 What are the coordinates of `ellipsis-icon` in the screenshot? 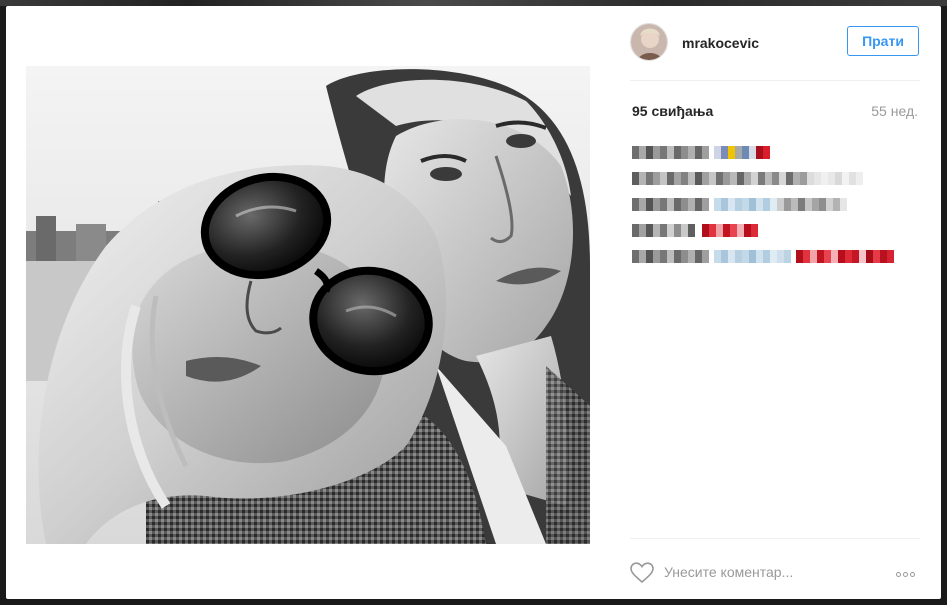 It's located at (905, 572).